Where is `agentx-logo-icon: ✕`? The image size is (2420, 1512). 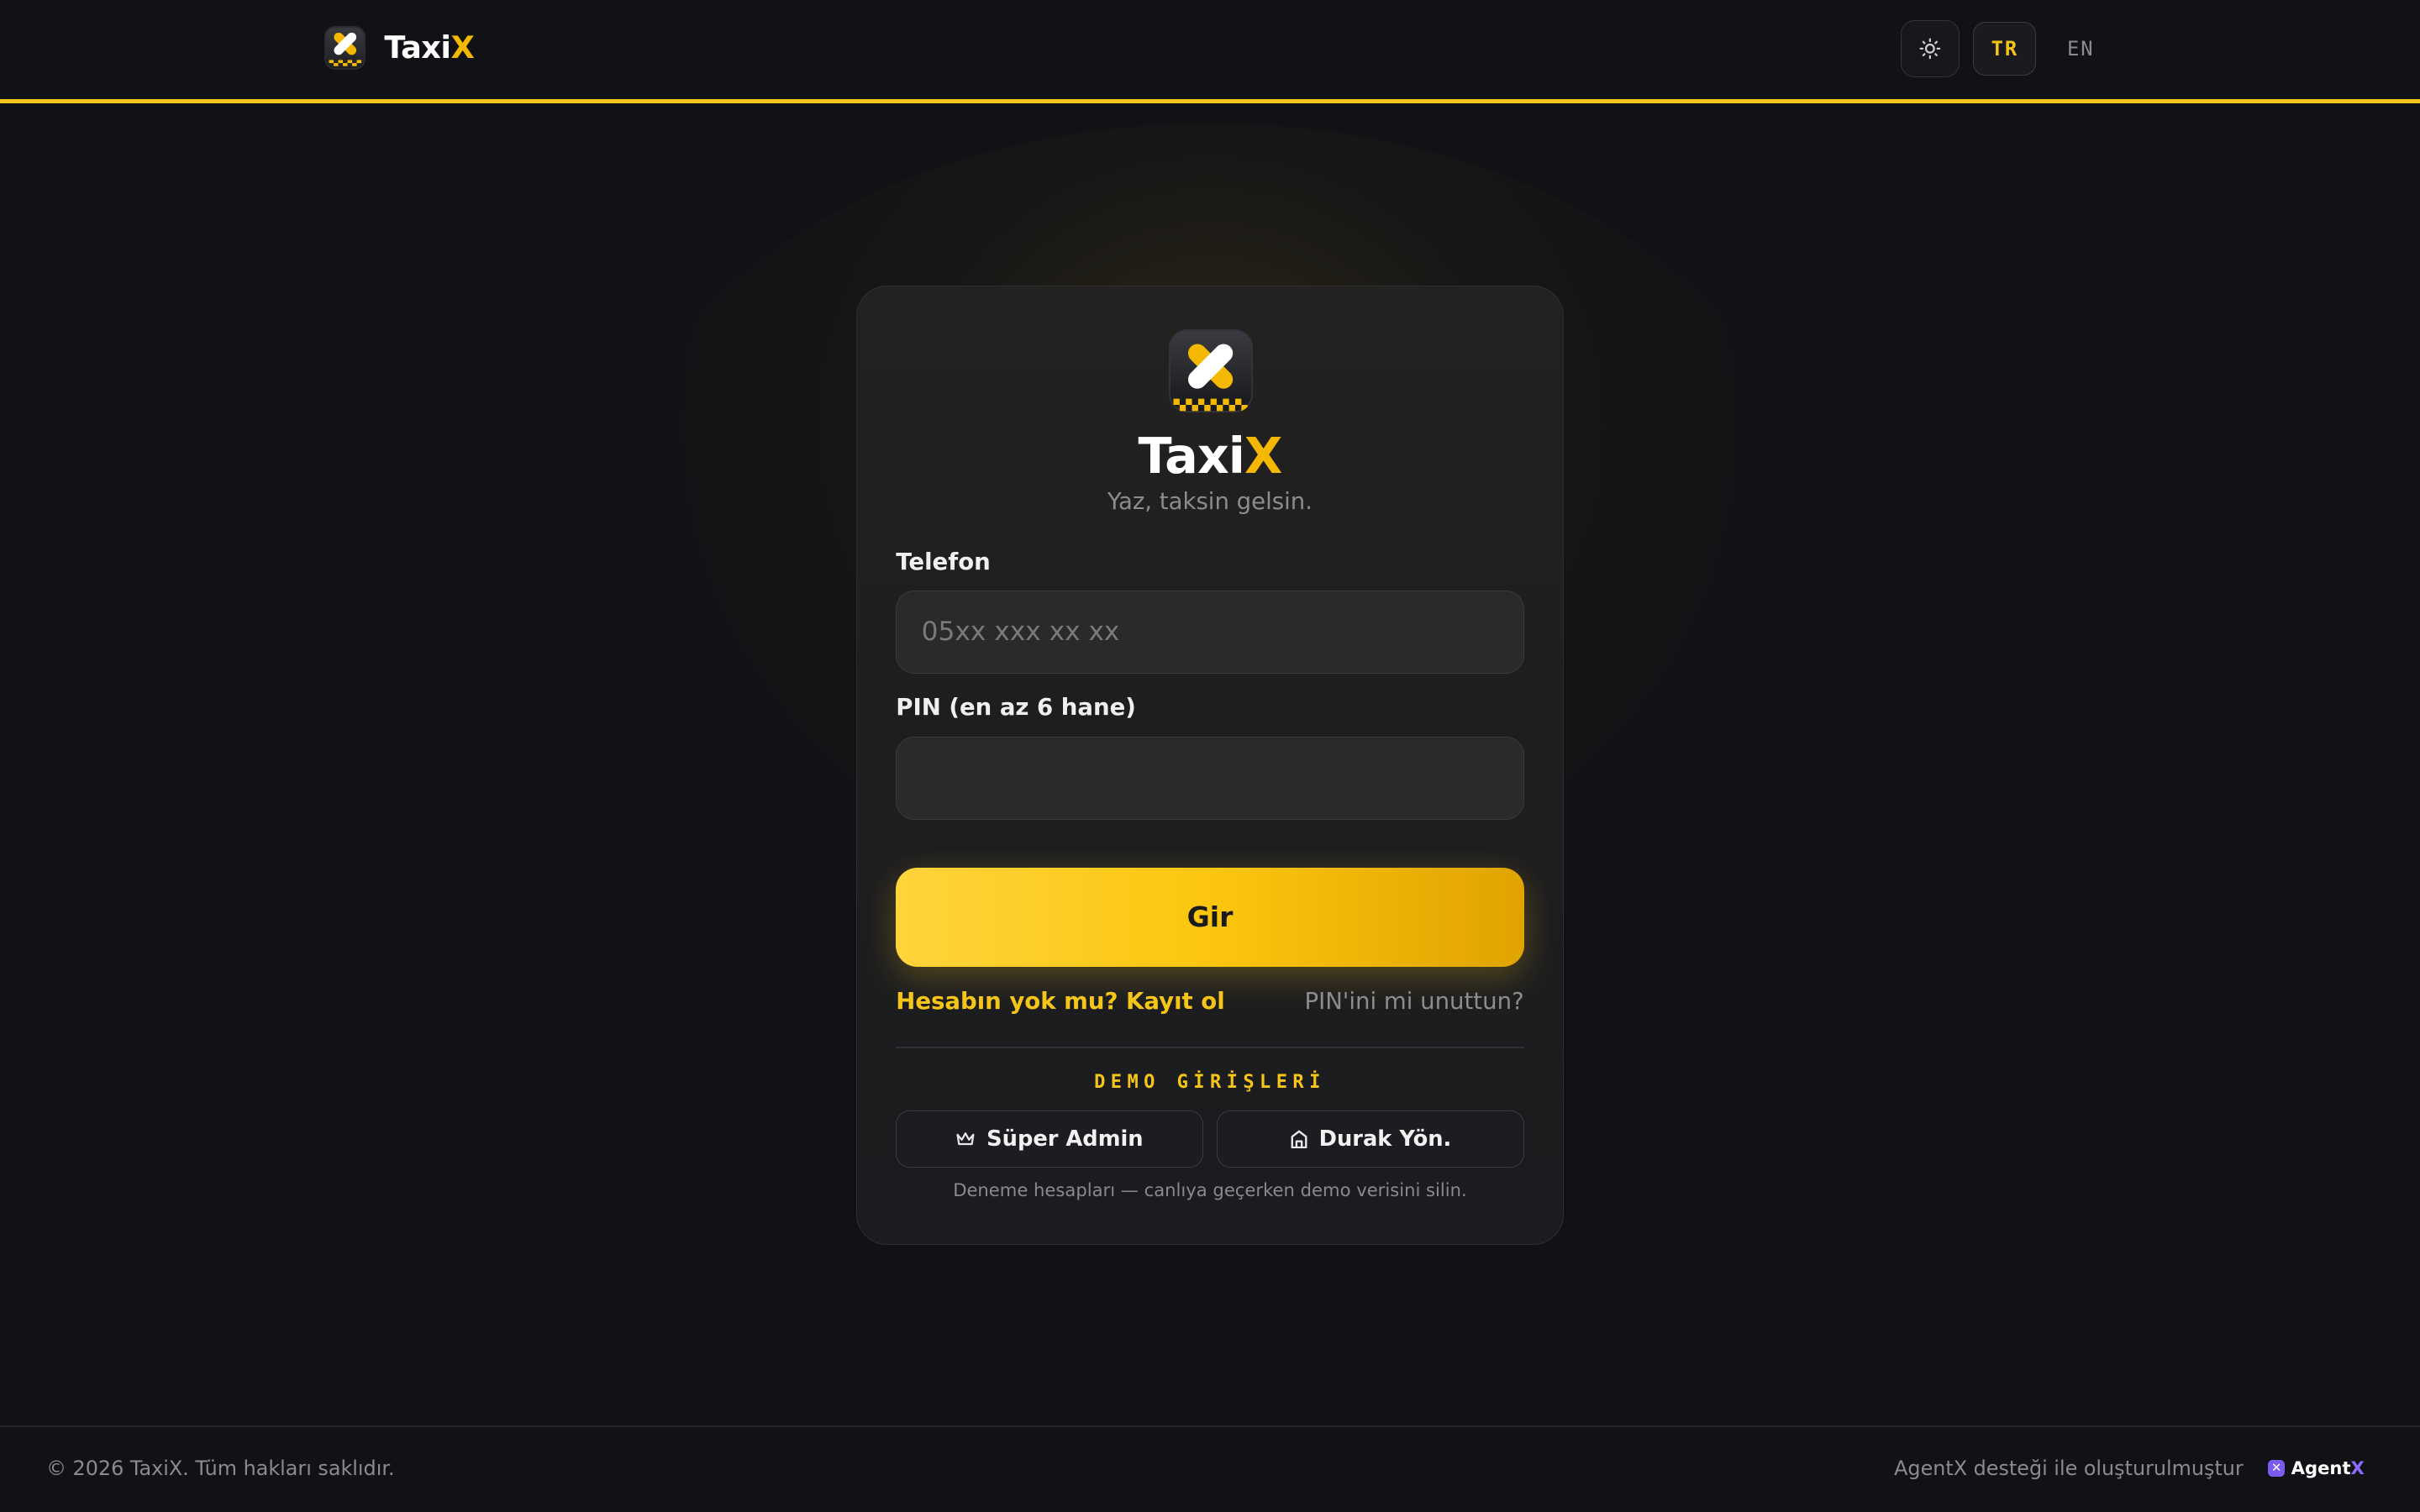
agentx-logo-icon: ✕ is located at coordinates (2277, 1468).